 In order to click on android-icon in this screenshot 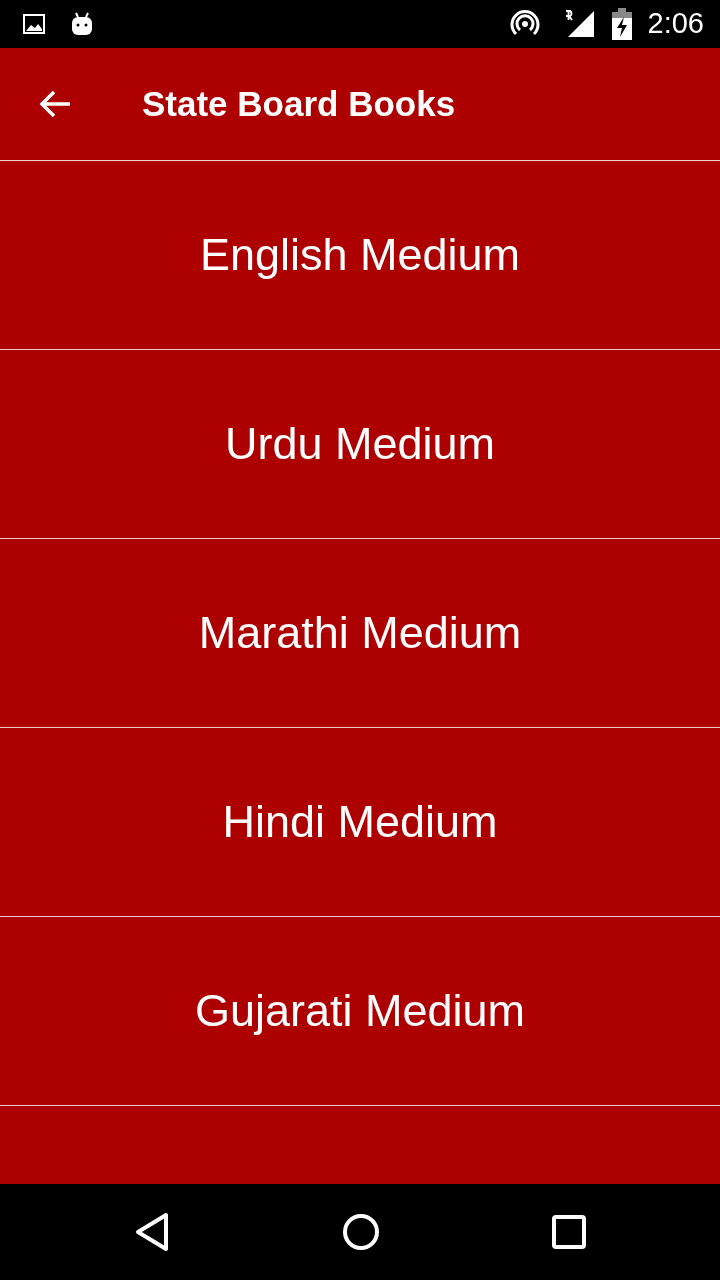, I will do `click(82, 24)`.